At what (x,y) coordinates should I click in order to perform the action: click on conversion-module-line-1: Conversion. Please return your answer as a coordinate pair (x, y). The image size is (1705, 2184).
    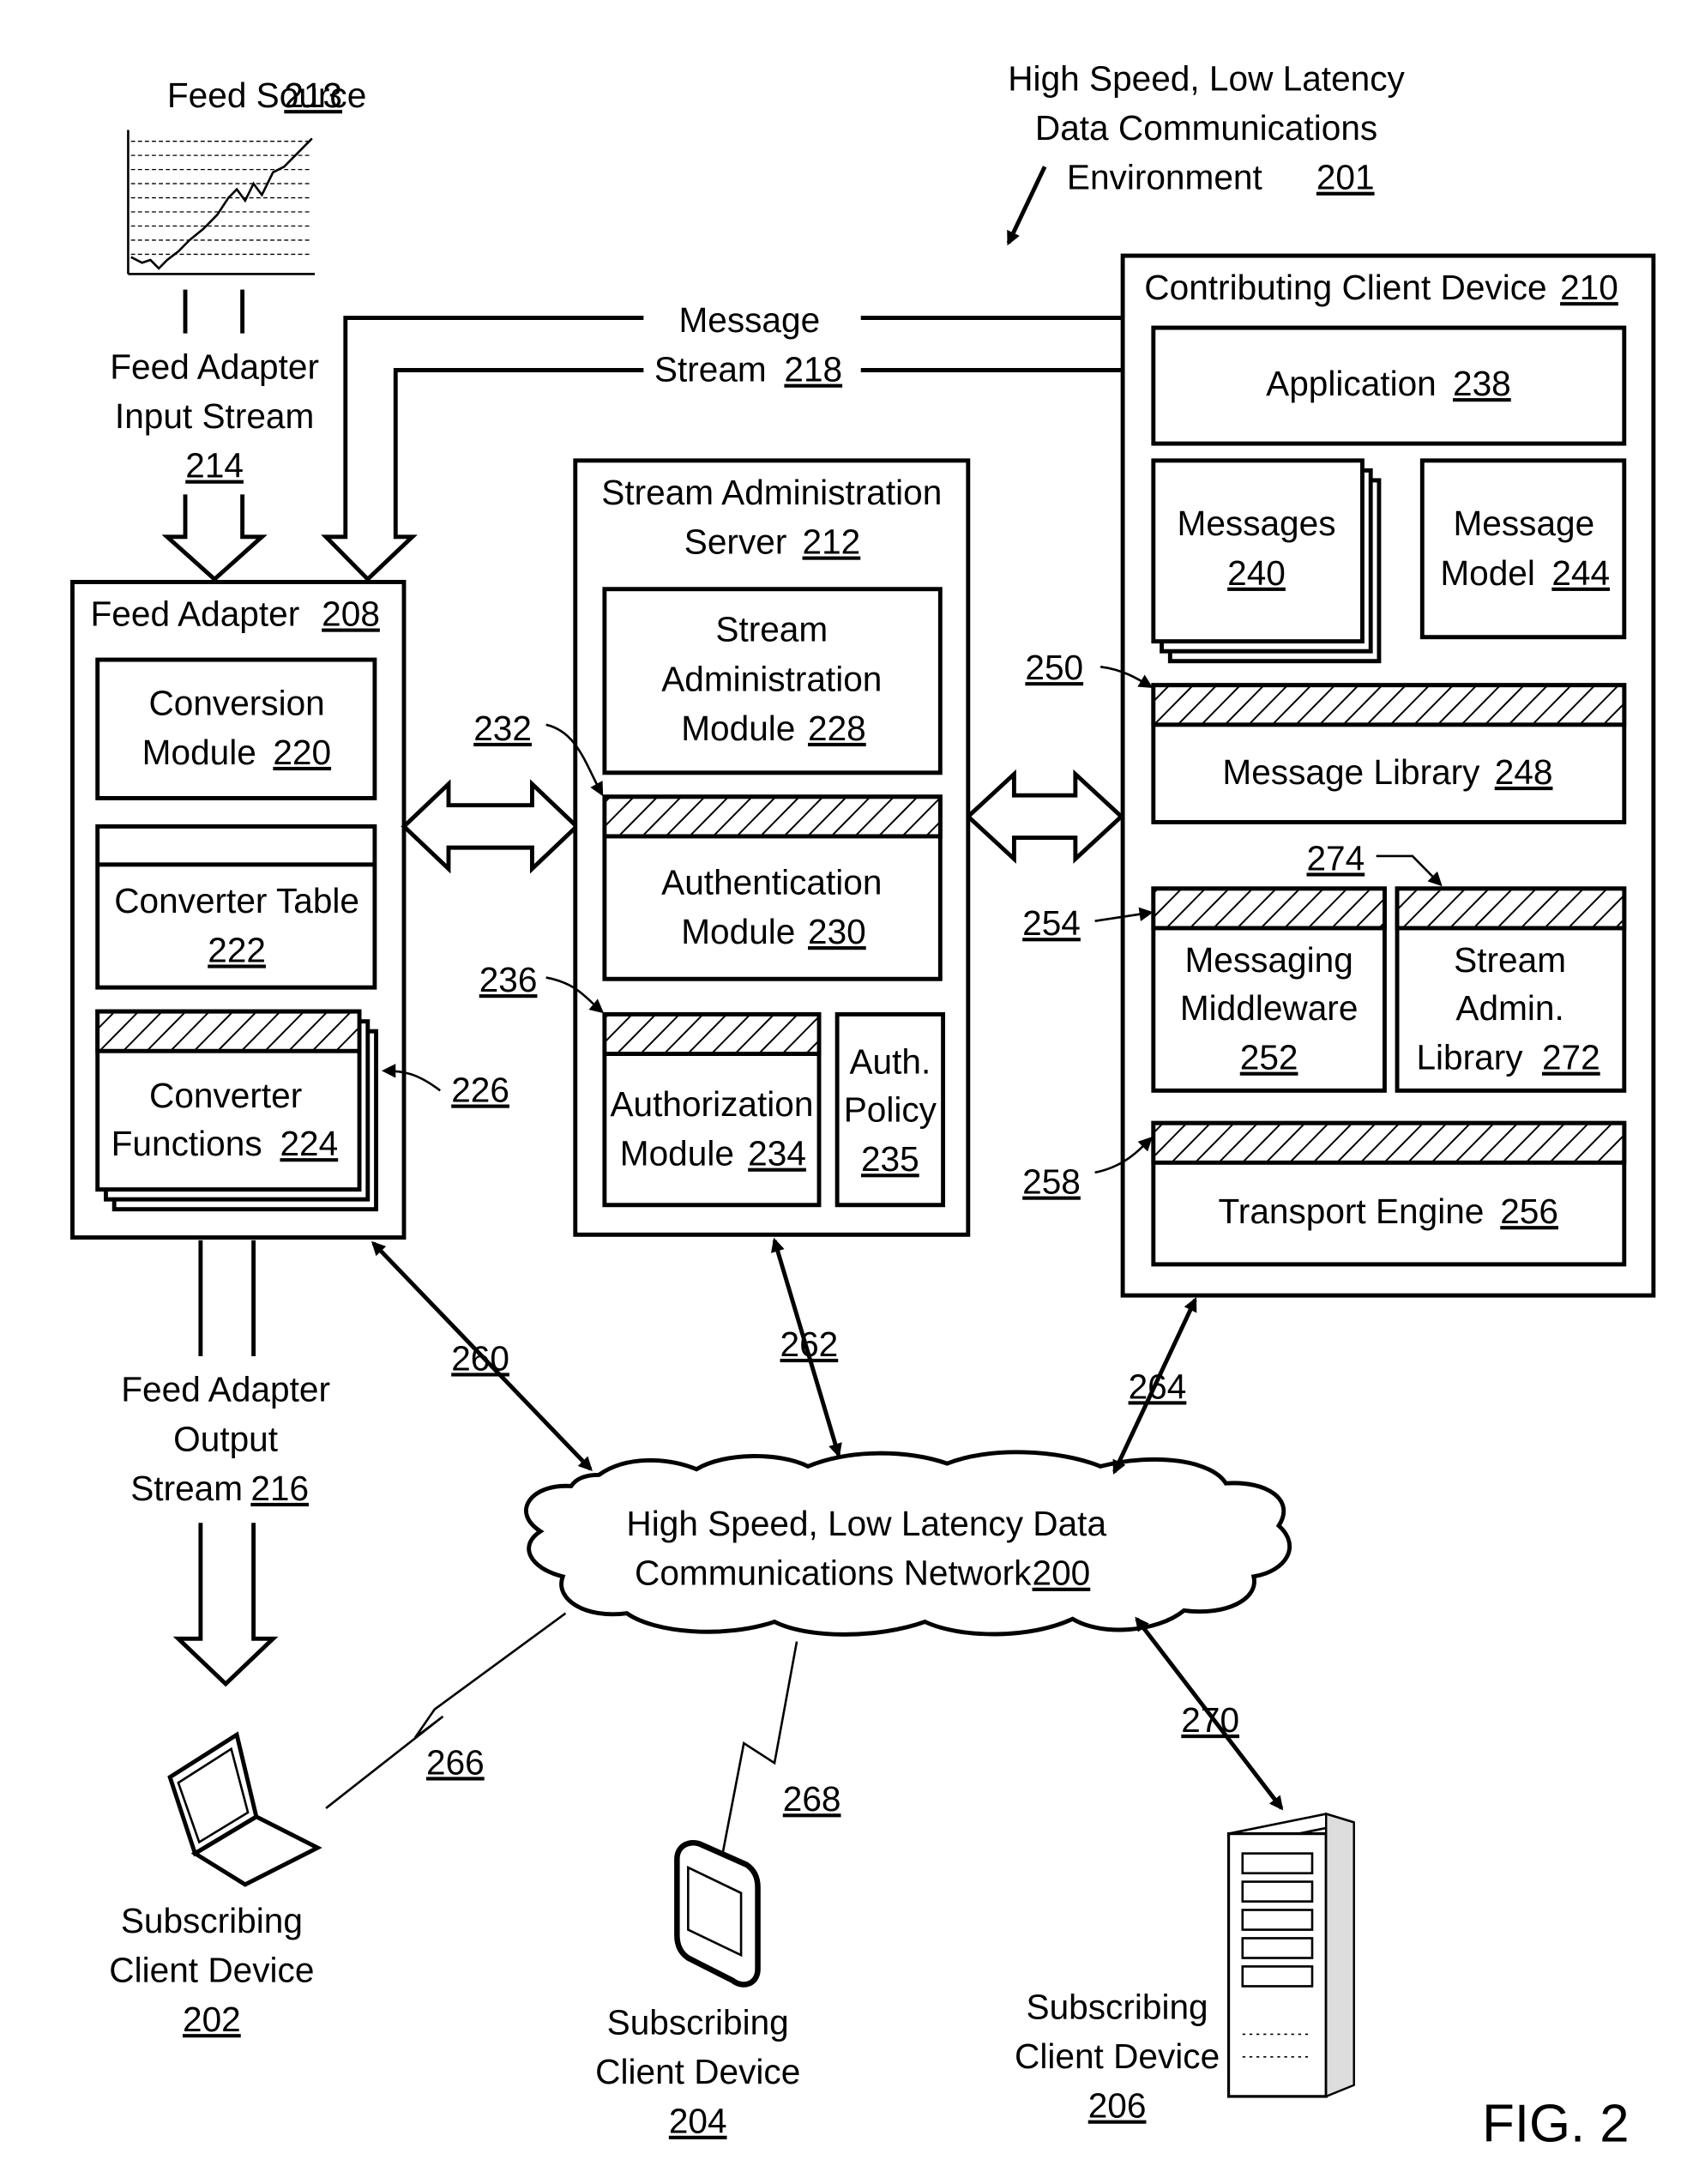
    Looking at the image, I should click on (236, 703).